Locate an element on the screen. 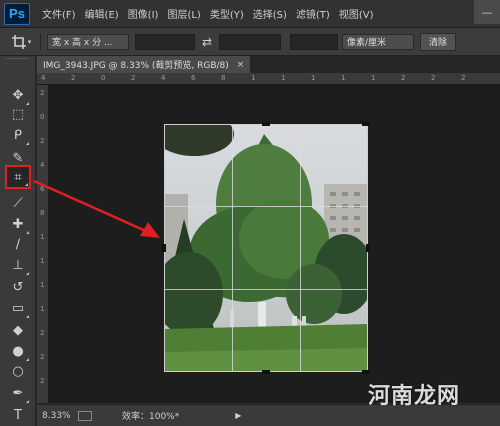 The image size is (500, 426). crop-handle-bottom-right is located at coordinates (366, 372).